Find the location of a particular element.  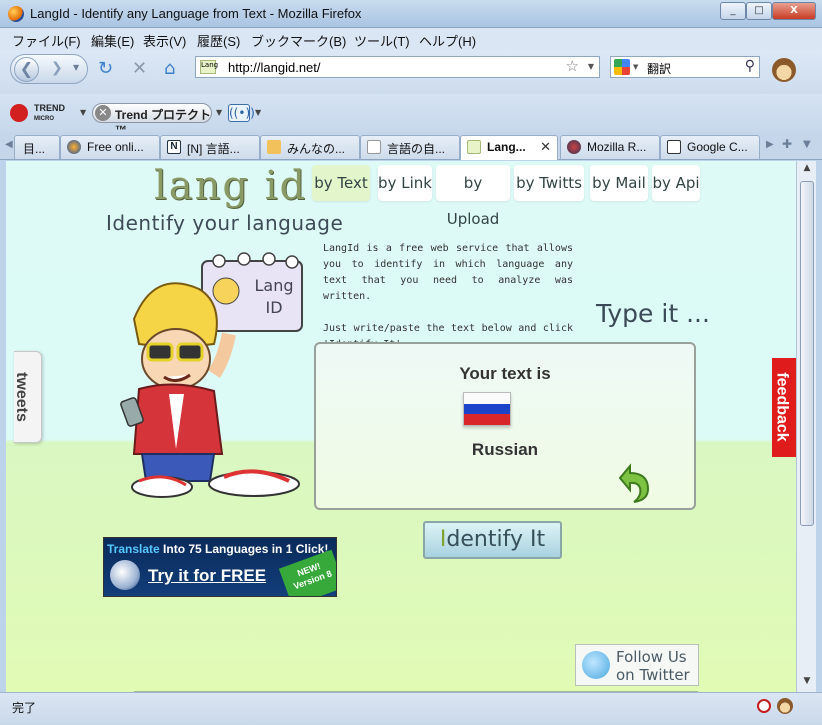

wireless-dropdown-icon: ▼ is located at coordinates (258, 112).